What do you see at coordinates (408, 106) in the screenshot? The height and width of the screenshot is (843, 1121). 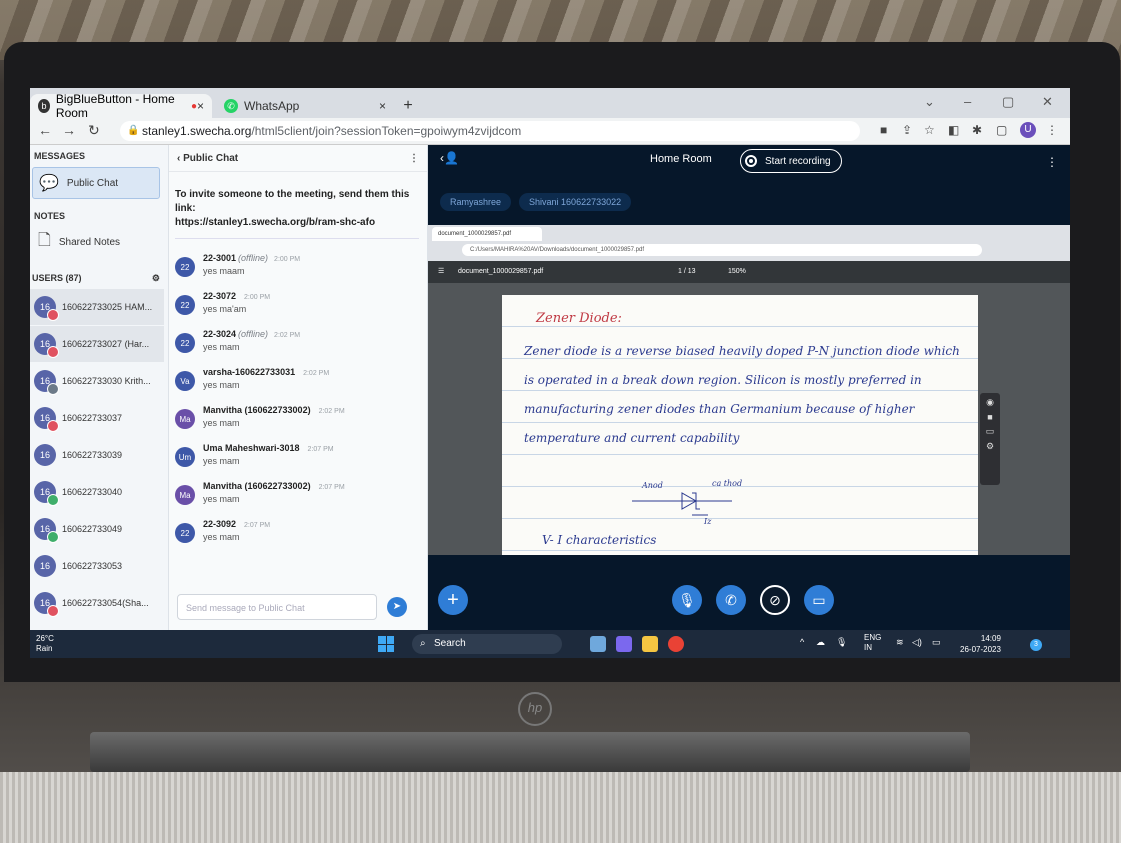 I see `new-tab-button: +` at bounding box center [408, 106].